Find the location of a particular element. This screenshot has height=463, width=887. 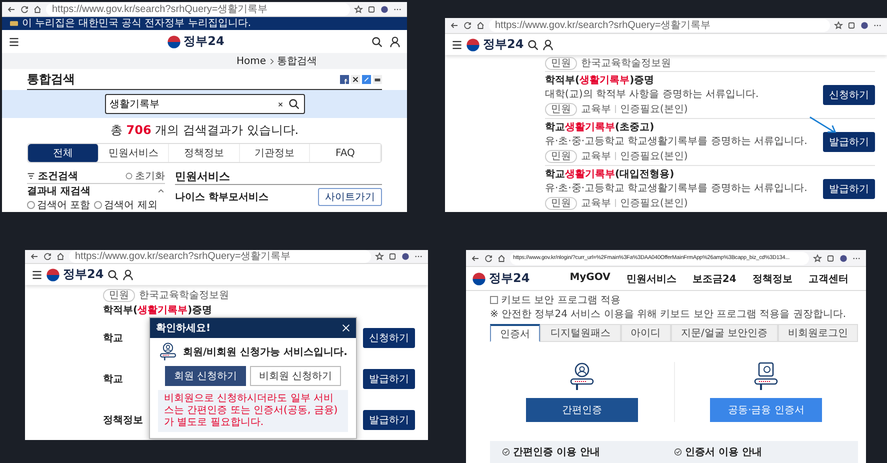

keyboard-security-checkbox: 키보드 보안 프로그램 적용 is located at coordinates (674, 300).